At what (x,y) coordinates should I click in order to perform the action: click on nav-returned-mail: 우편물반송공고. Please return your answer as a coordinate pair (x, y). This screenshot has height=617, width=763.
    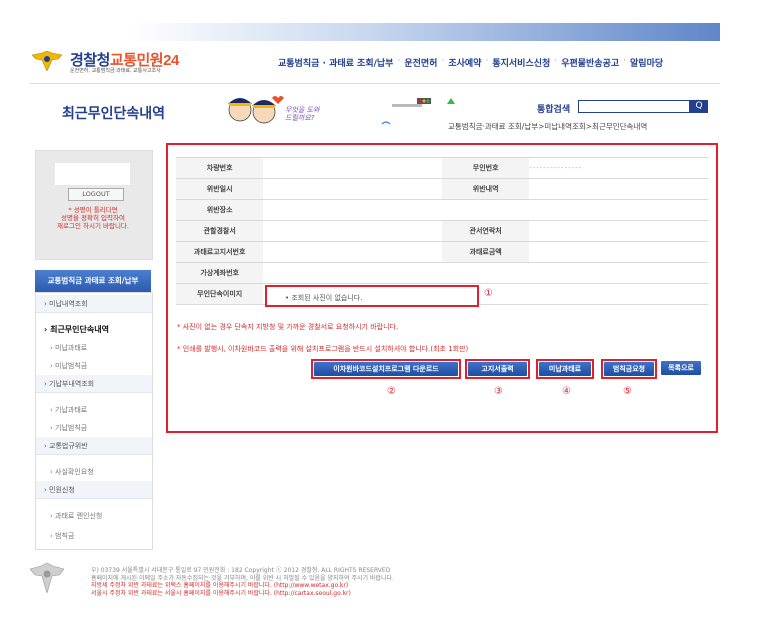
    Looking at the image, I should click on (590, 62).